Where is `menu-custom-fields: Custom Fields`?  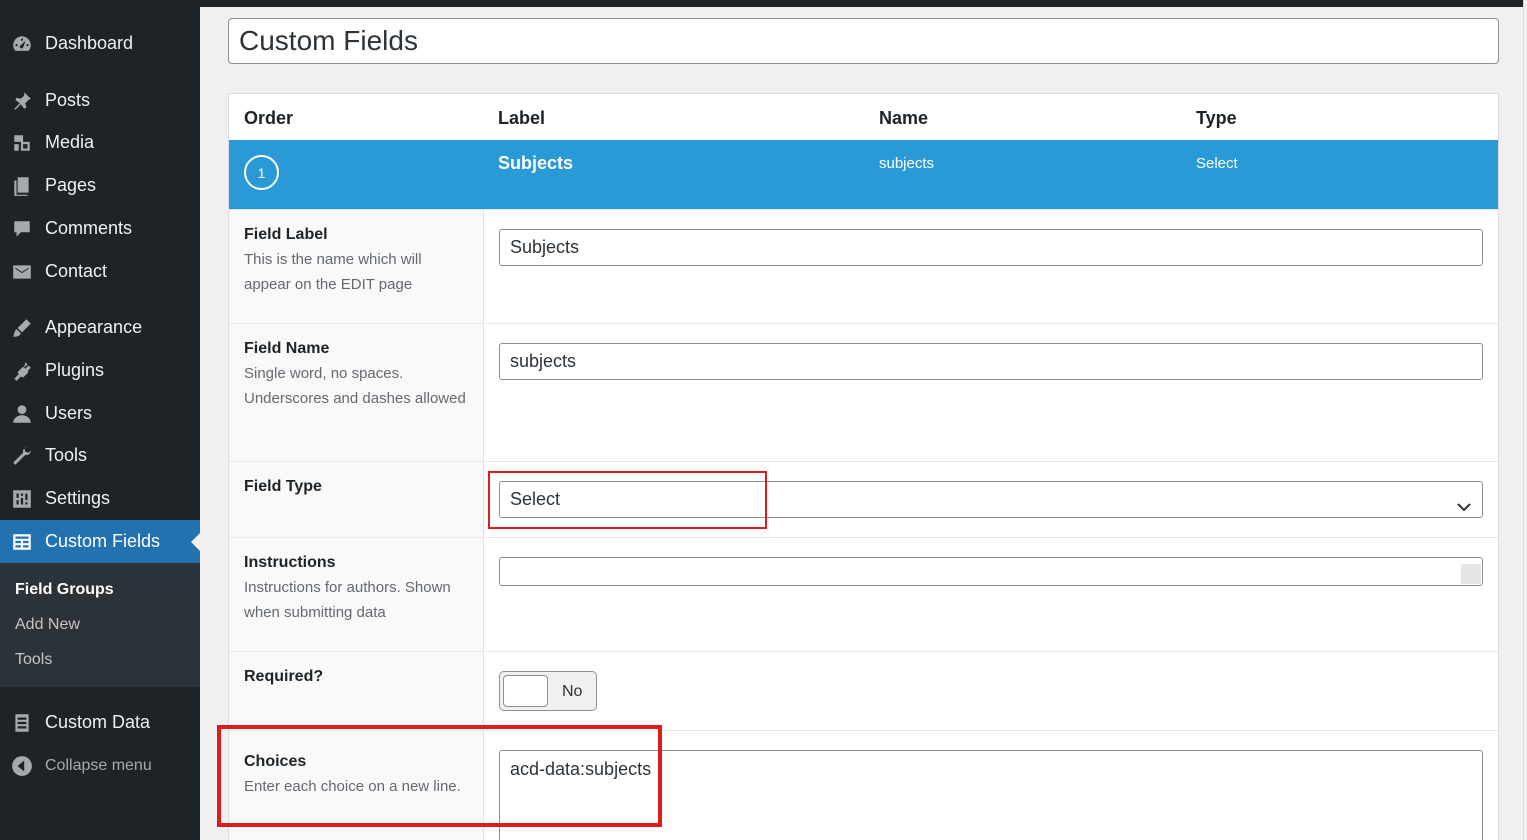 menu-custom-fields: Custom Fields is located at coordinates (100, 541).